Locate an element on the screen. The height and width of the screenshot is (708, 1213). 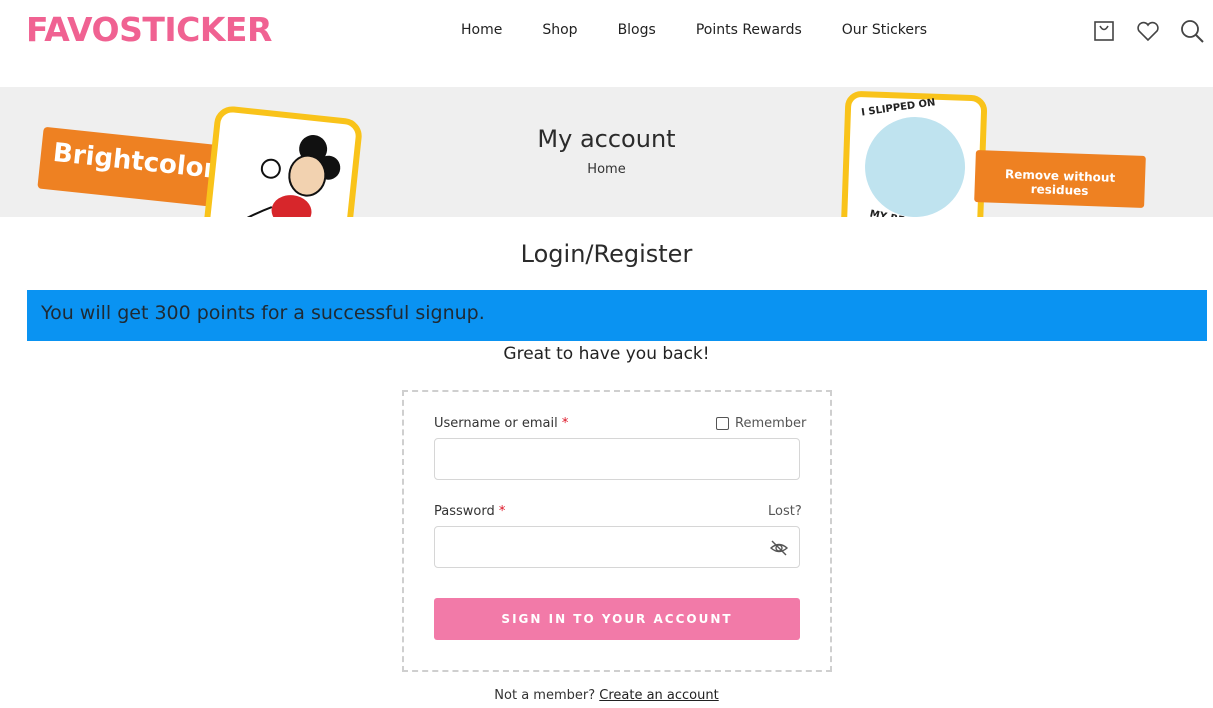
password-label: Password * is located at coordinates (470, 511).